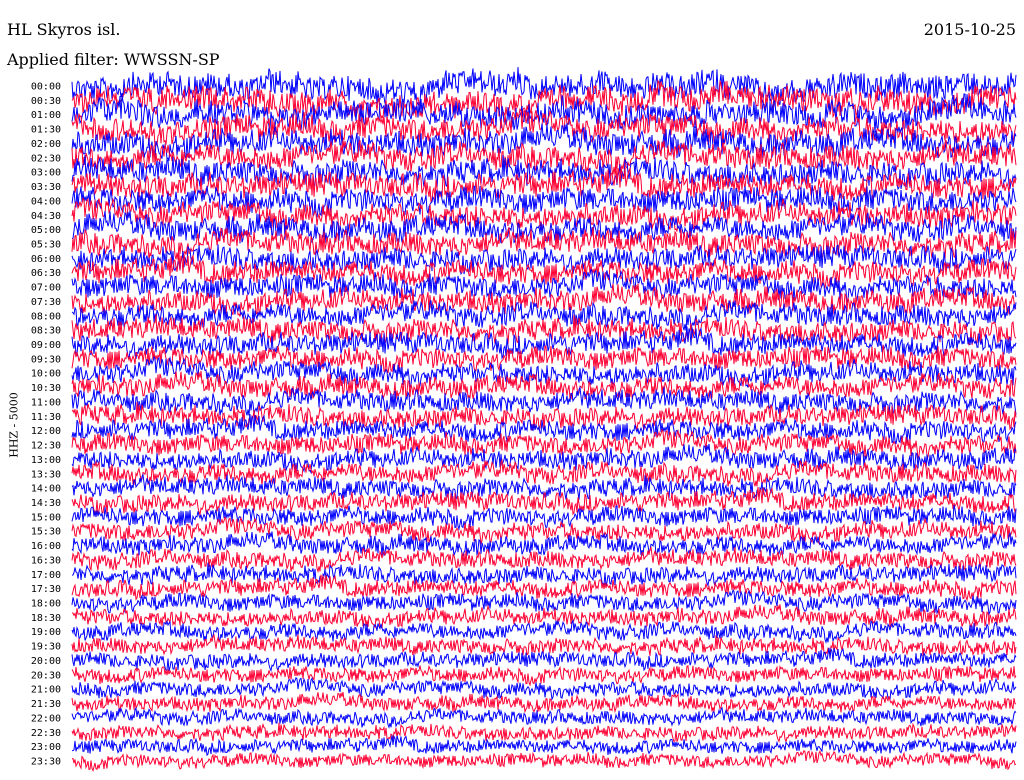  Describe the element at coordinates (46, 187) in the screenshot. I see `row-label-03:30: 03:30` at that location.